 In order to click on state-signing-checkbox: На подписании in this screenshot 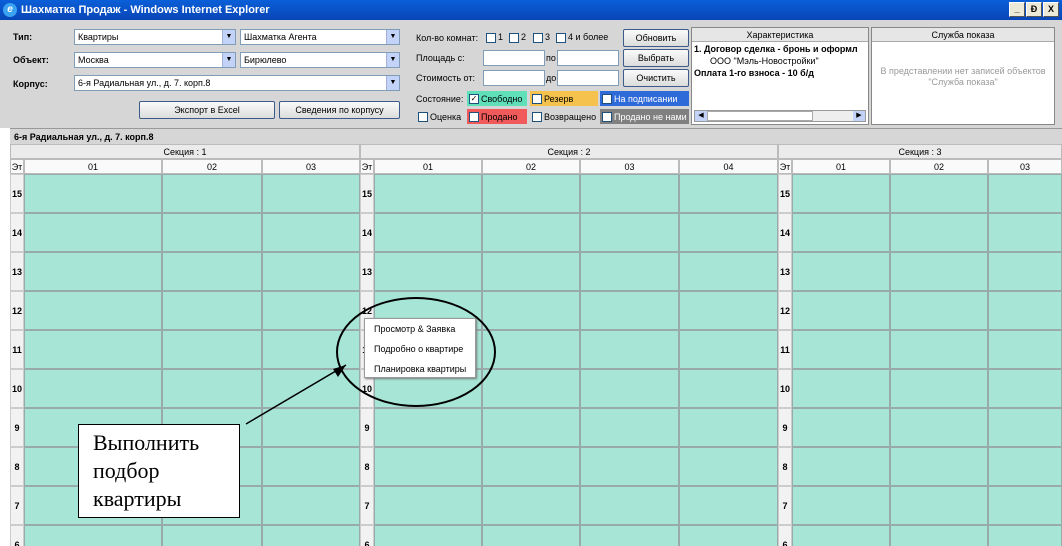, I will do `click(644, 98)`.